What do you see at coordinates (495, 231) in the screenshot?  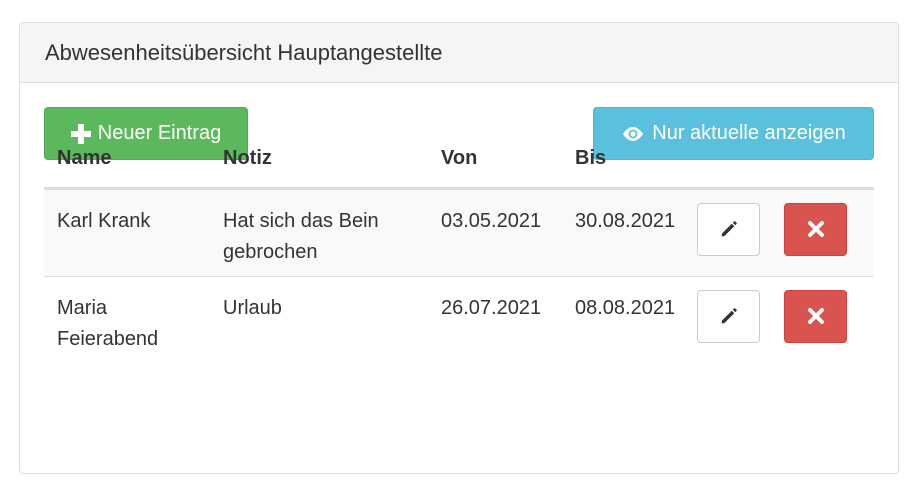 I see `cell-von: 03.05.2021` at bounding box center [495, 231].